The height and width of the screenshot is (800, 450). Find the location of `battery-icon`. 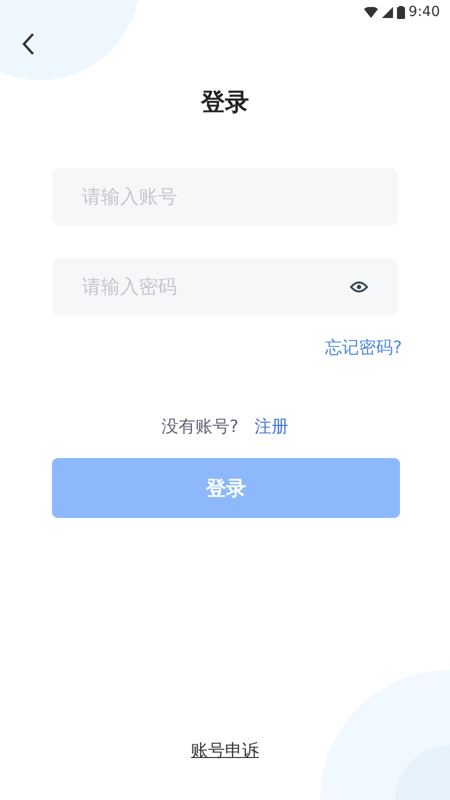

battery-icon is located at coordinates (400, 12).